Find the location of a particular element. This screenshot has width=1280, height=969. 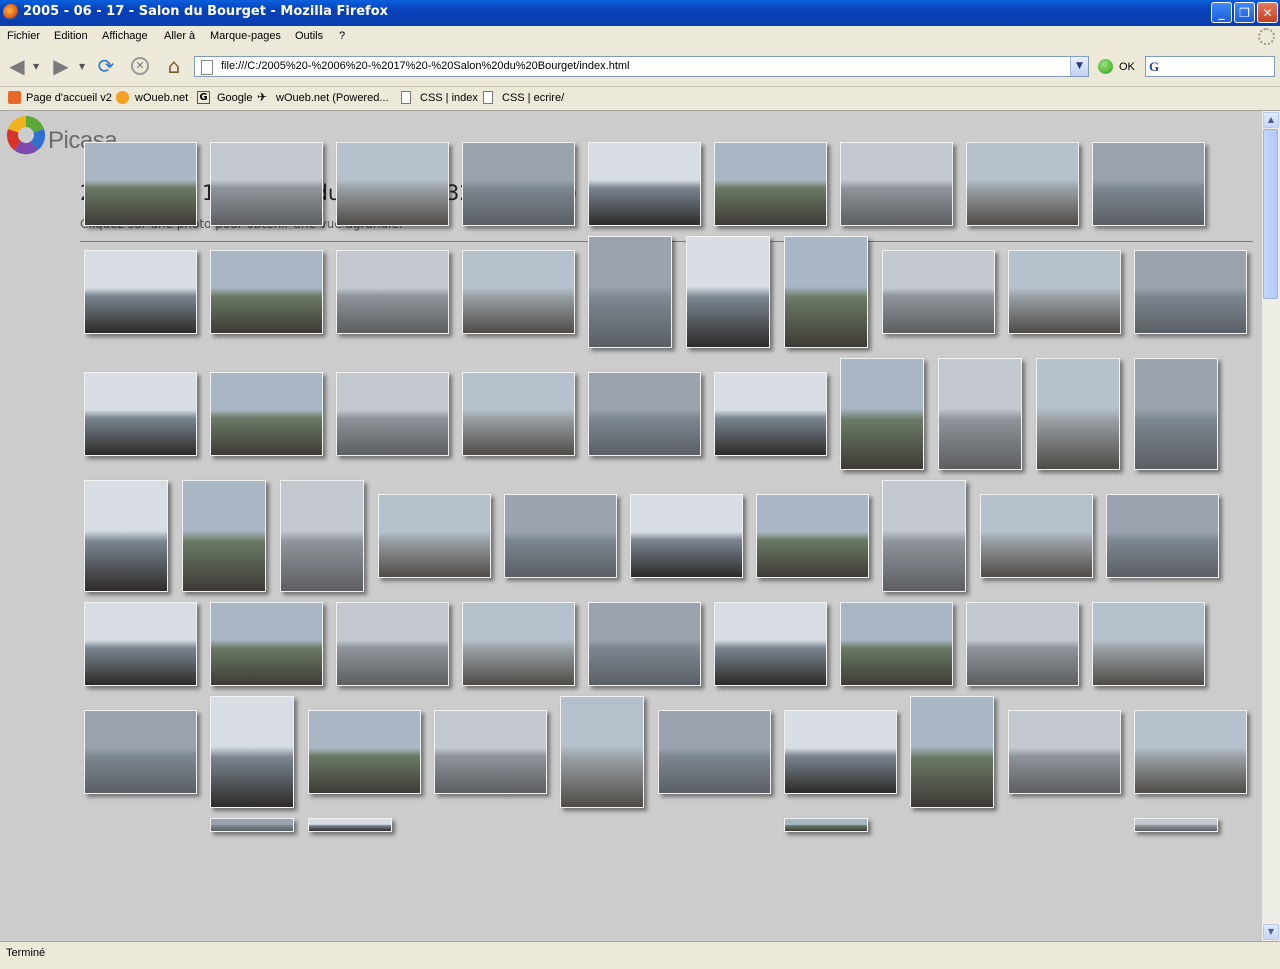

bookmark-woueb: wOueb.net is located at coordinates (161, 98).